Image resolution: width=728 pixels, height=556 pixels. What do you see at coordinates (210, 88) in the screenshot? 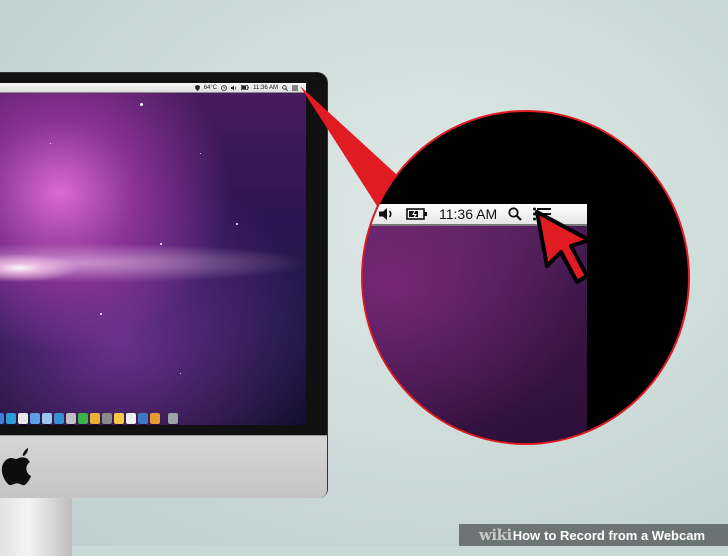
I see `temperature-label: 64°C` at bounding box center [210, 88].